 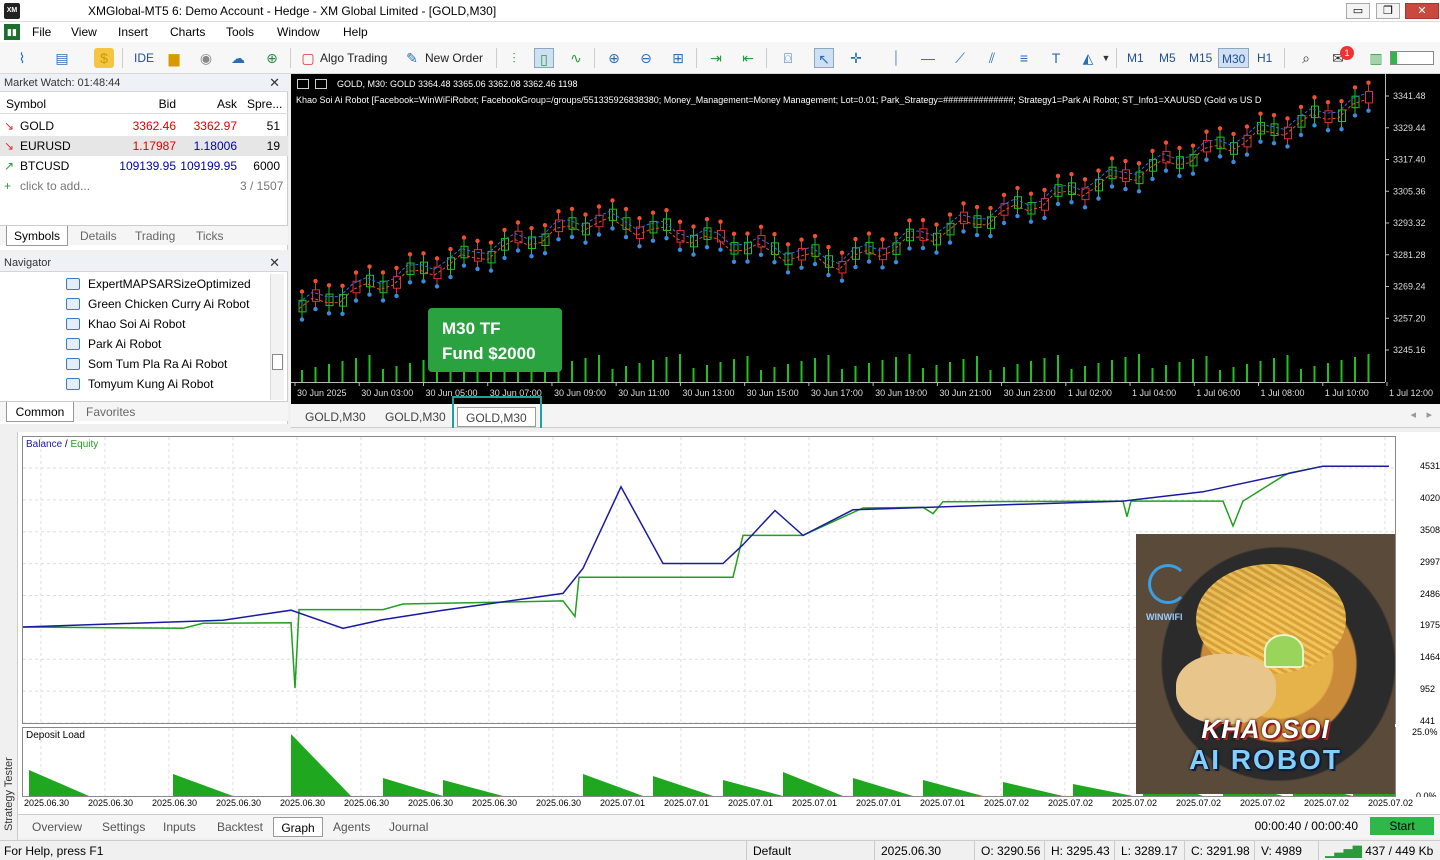 I want to click on ide-button: IDE, so click(x=144, y=58).